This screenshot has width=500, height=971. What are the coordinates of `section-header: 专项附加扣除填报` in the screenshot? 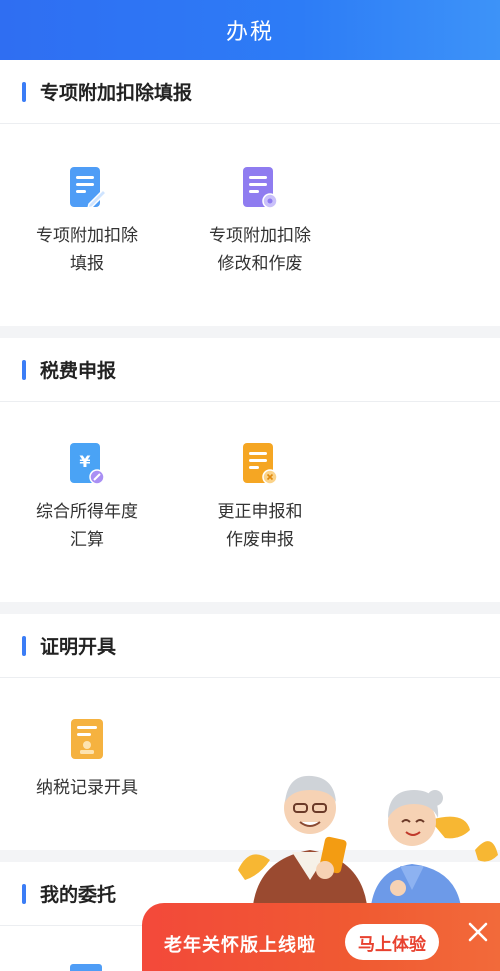 It's located at (250, 92).